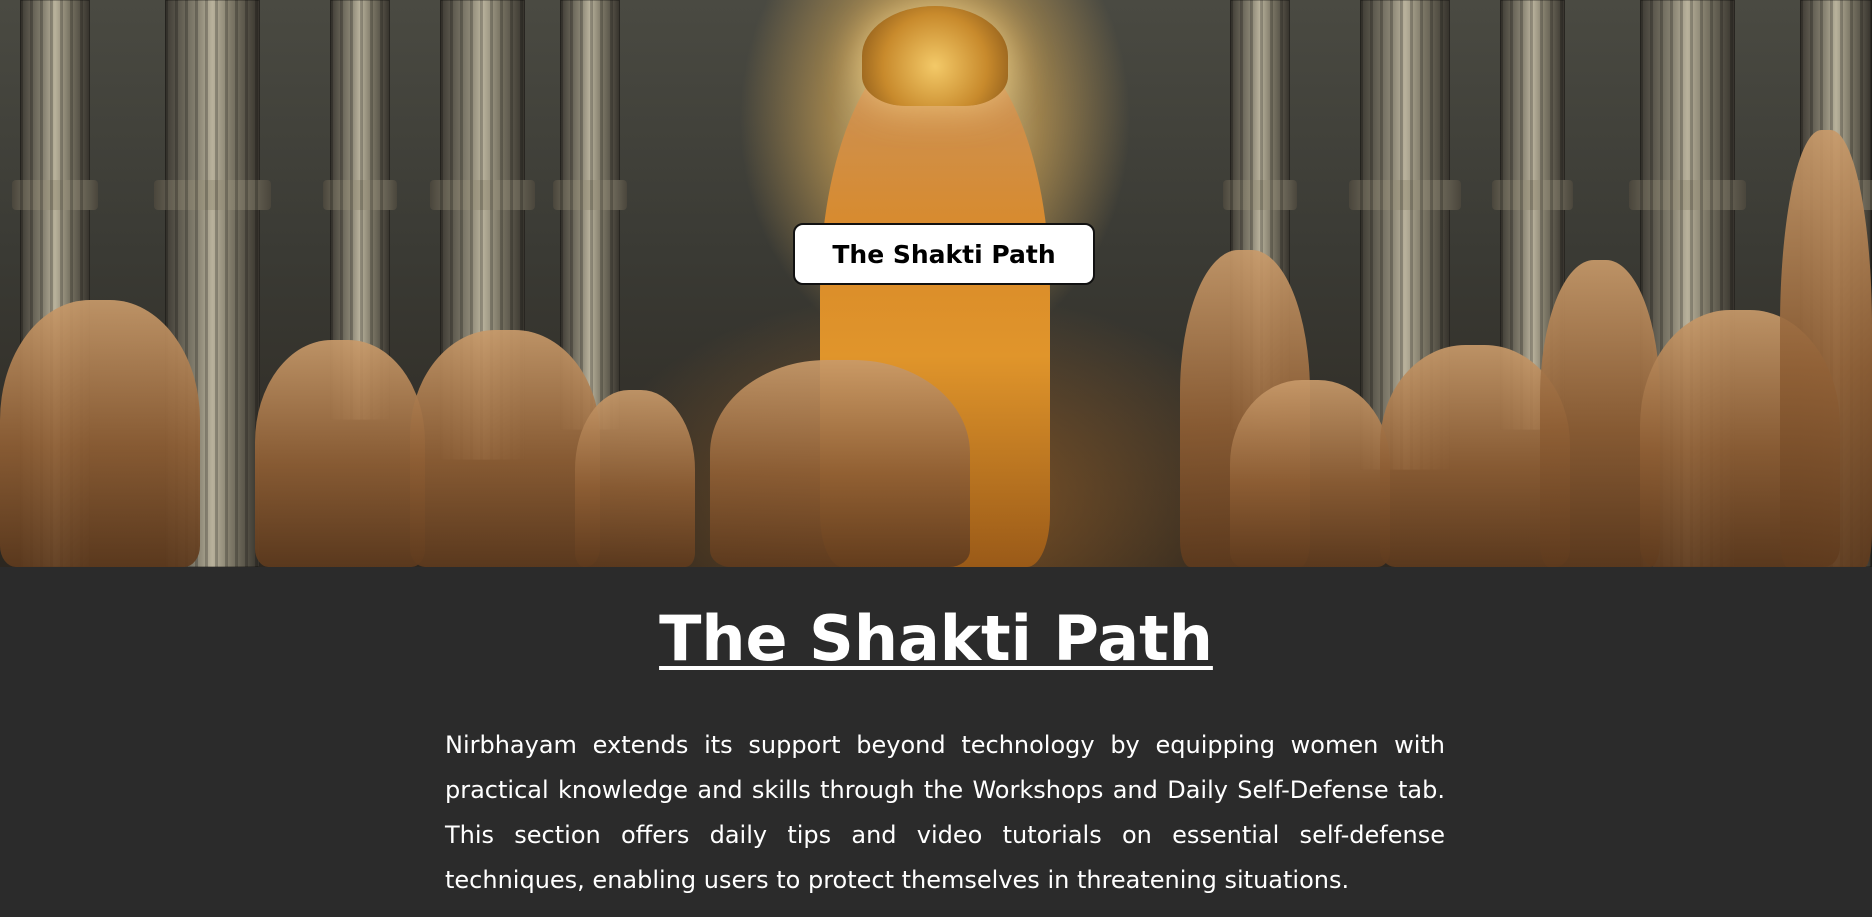  Describe the element at coordinates (944, 254) in the screenshot. I see `hero-title-badge: The Shakti Path` at that location.